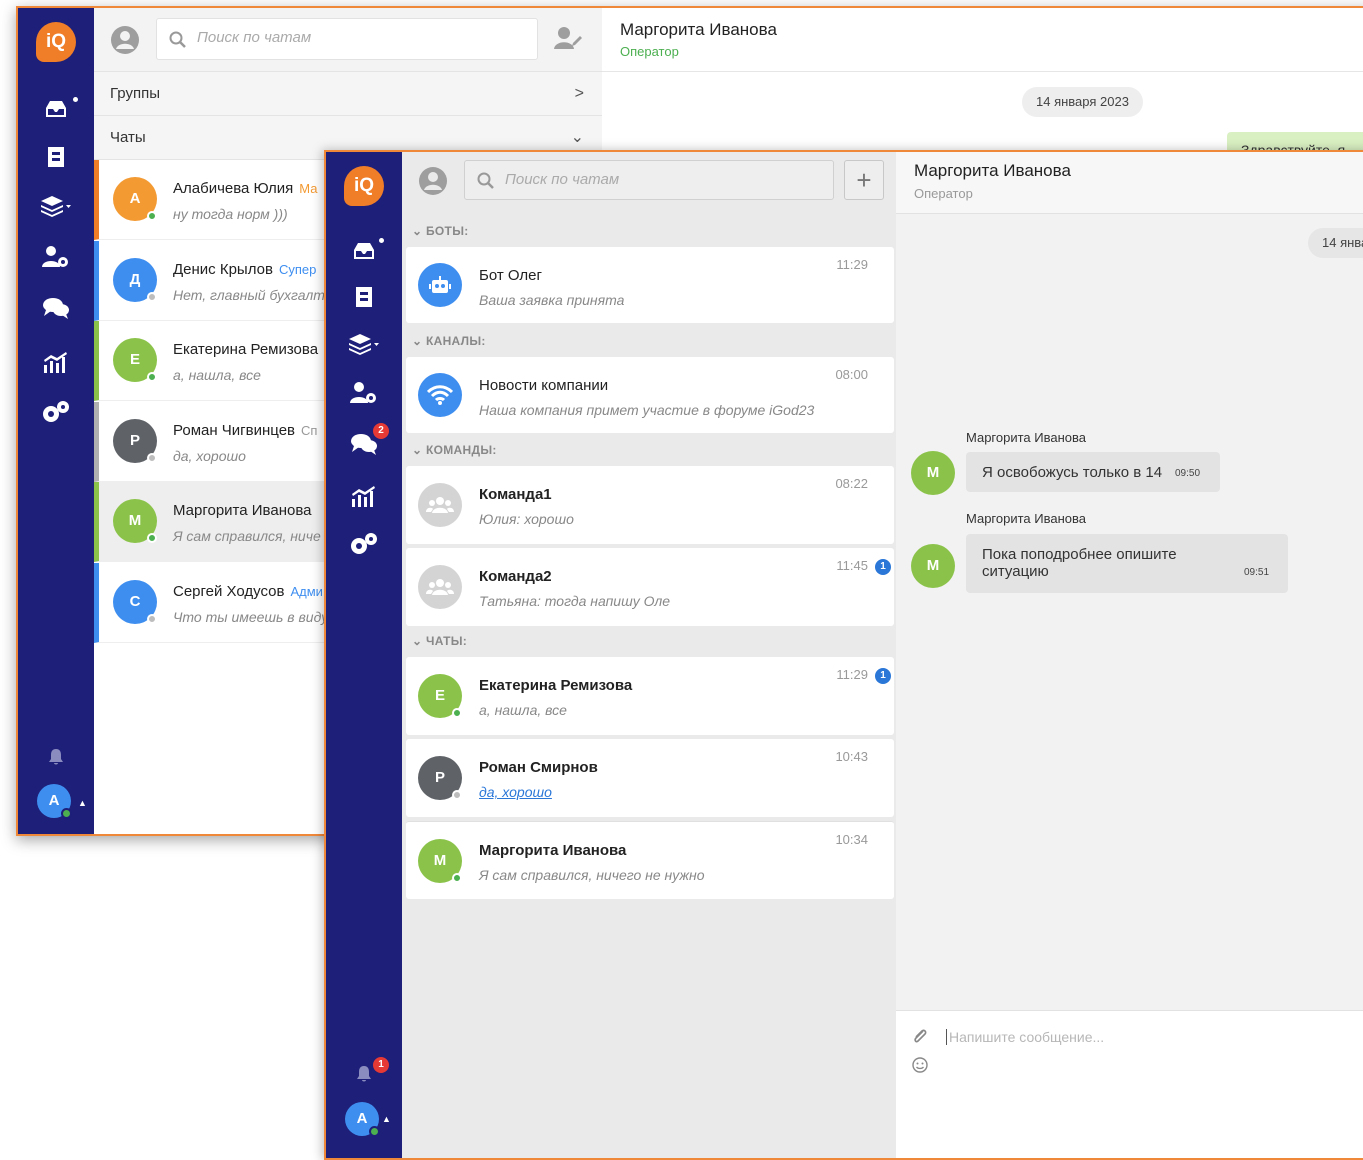 This screenshot has height=1160, width=1363. I want to click on bot-card: Бот Олег Ваша заявка принята 11:29, so click(650, 285).